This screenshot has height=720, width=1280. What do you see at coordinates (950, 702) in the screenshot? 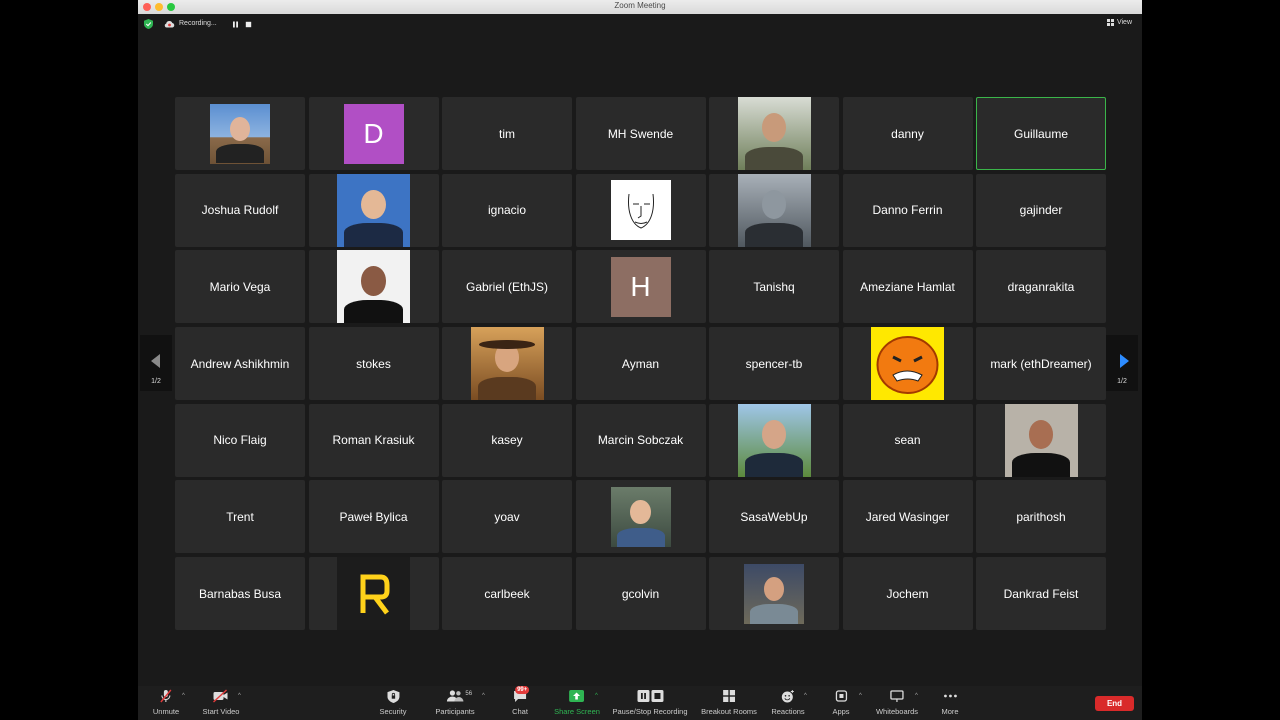
I see `more-button: More` at bounding box center [950, 702].